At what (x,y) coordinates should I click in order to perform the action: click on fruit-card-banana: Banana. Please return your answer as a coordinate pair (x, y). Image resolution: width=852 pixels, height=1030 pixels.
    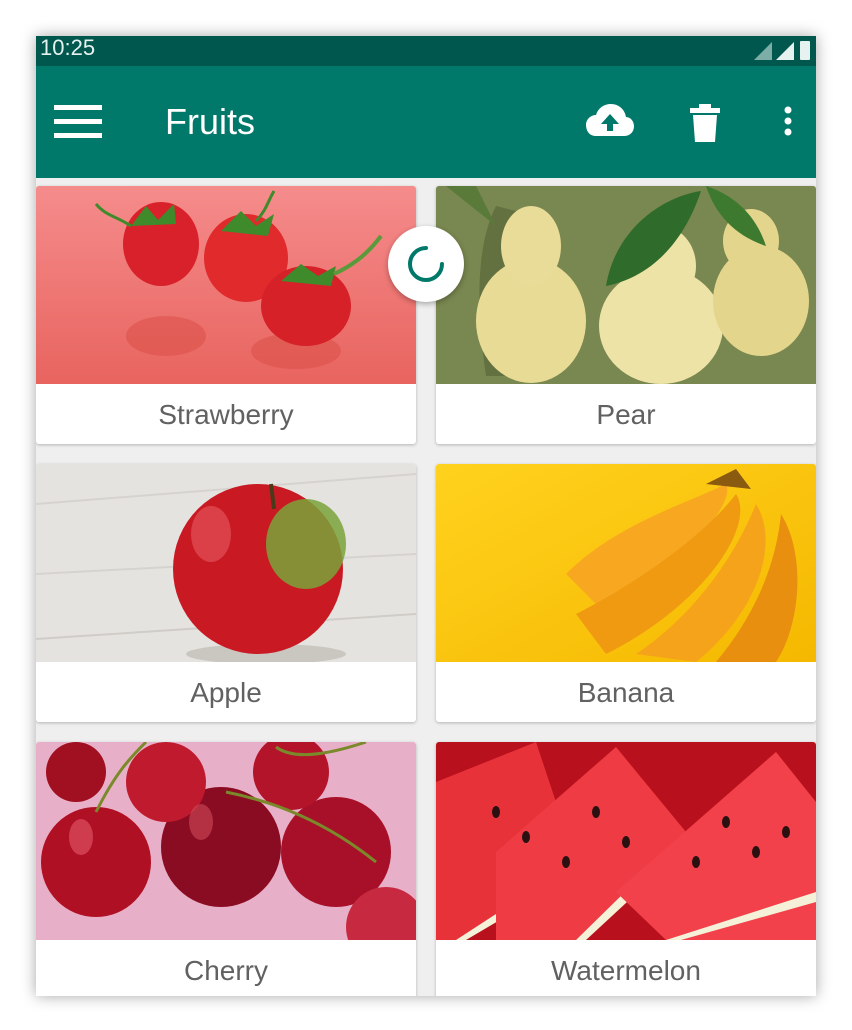
    Looking at the image, I should click on (626, 593).